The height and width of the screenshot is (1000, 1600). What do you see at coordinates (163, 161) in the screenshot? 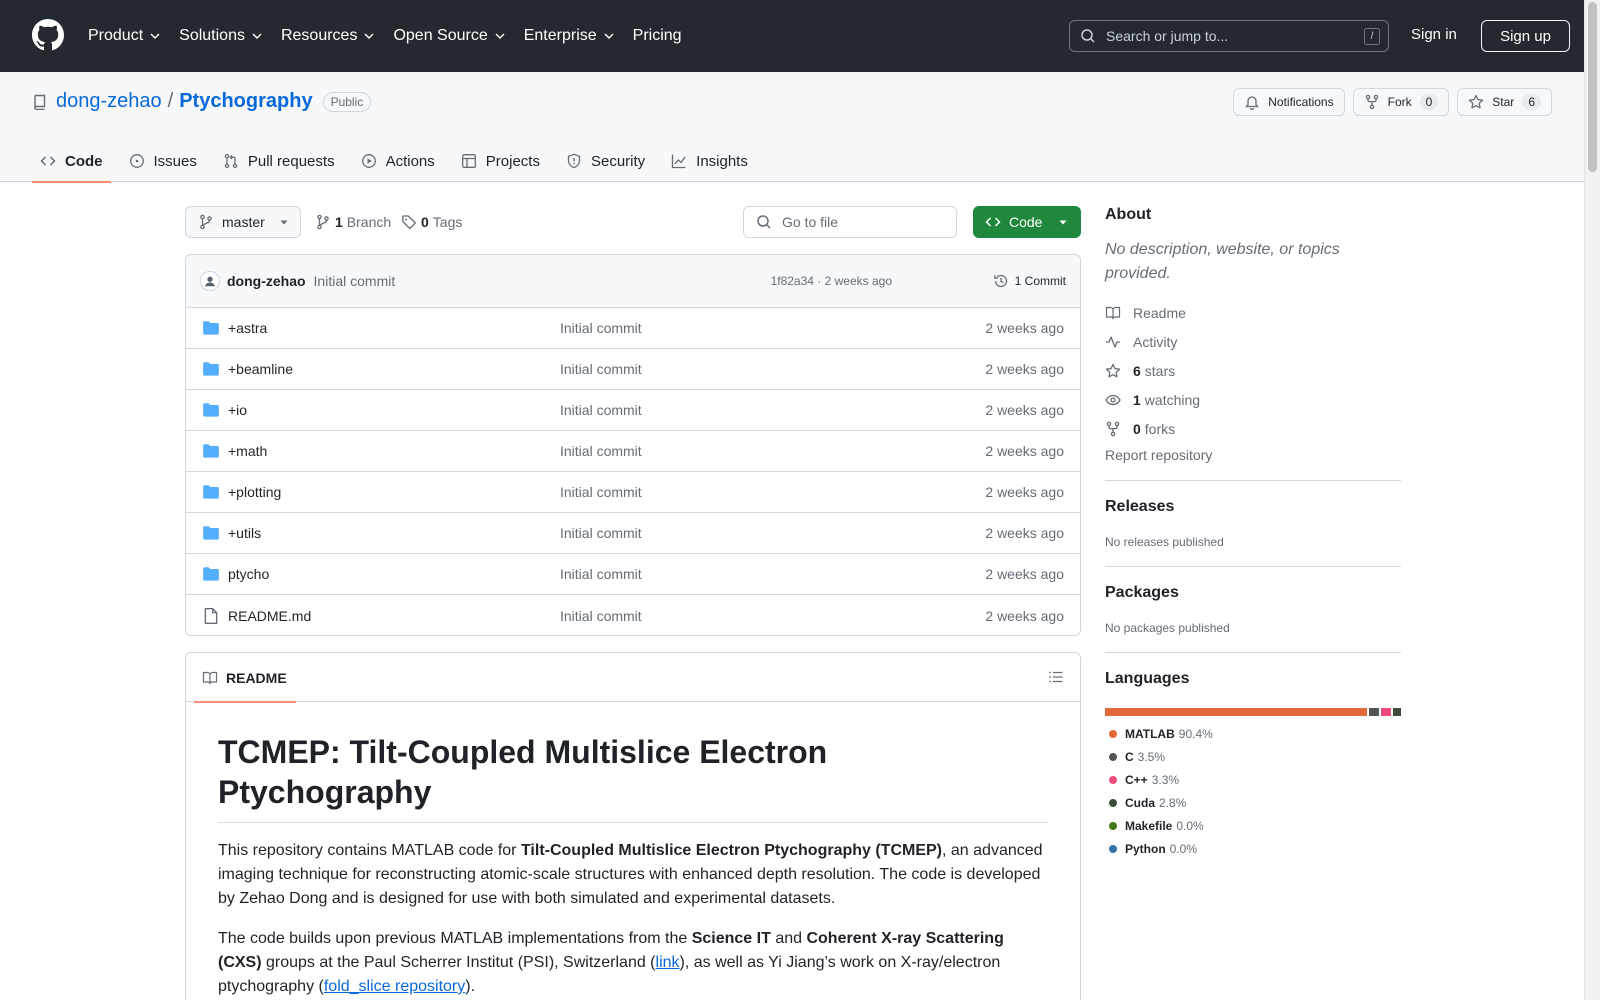
I see `tab-issues: Issues` at bounding box center [163, 161].